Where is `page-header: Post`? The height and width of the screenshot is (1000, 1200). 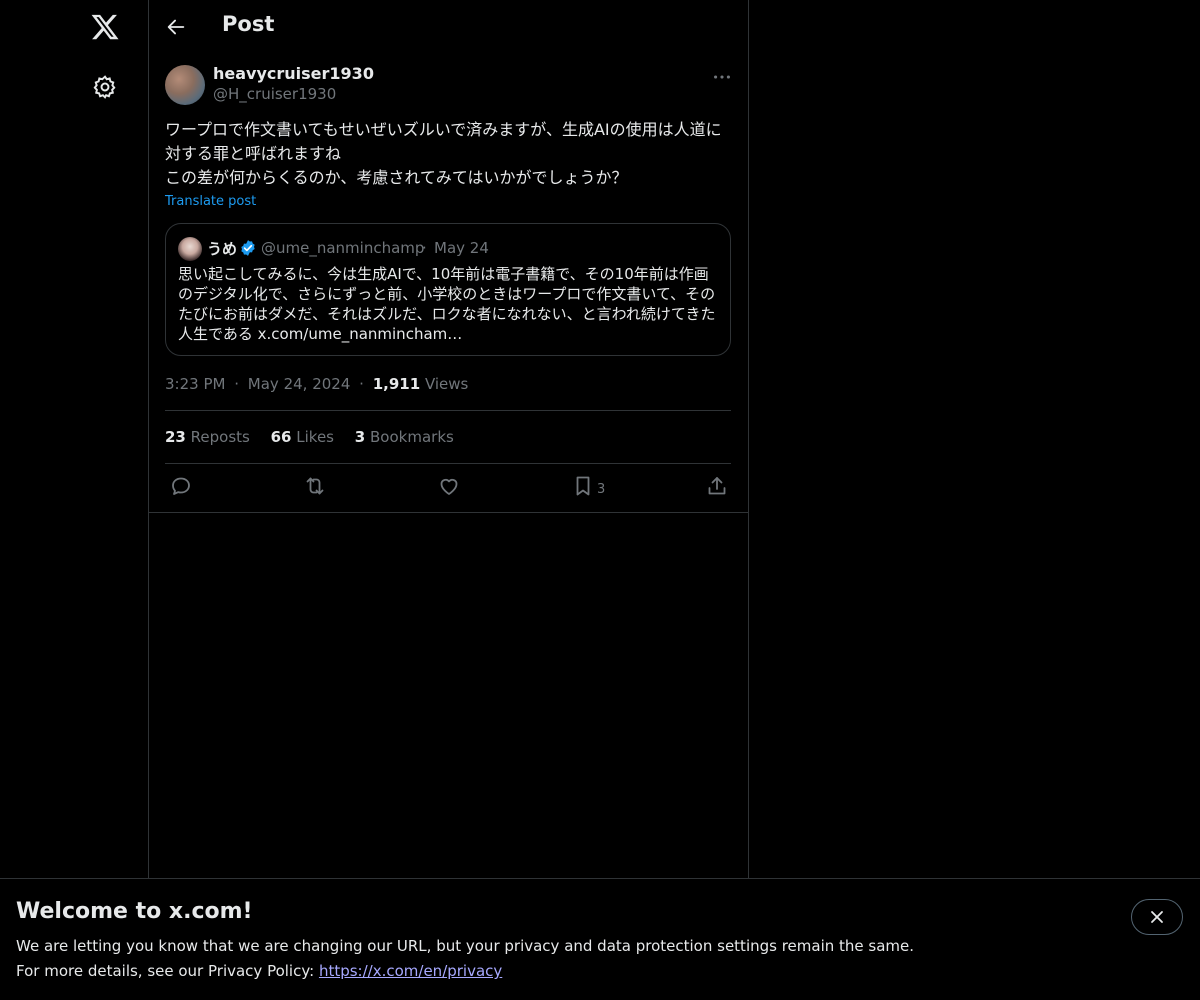
page-header: Post is located at coordinates (448, 27).